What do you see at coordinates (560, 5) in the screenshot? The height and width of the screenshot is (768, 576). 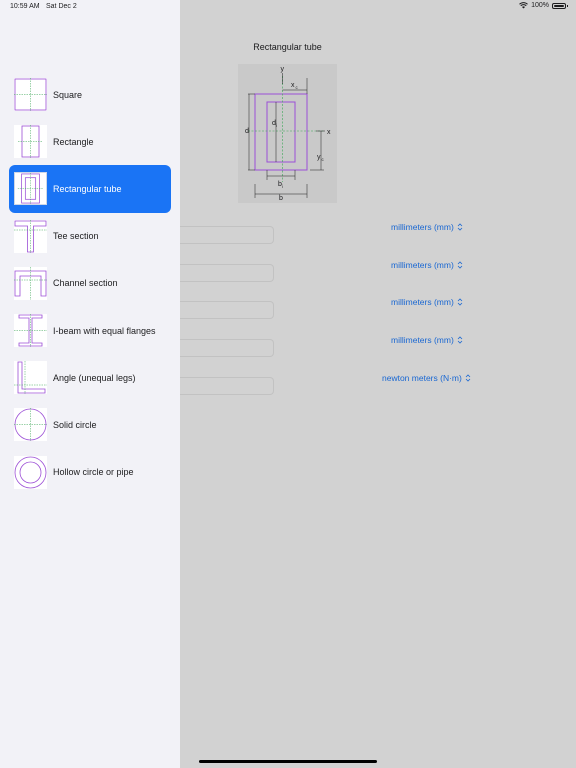 I see `battery-icon` at bounding box center [560, 5].